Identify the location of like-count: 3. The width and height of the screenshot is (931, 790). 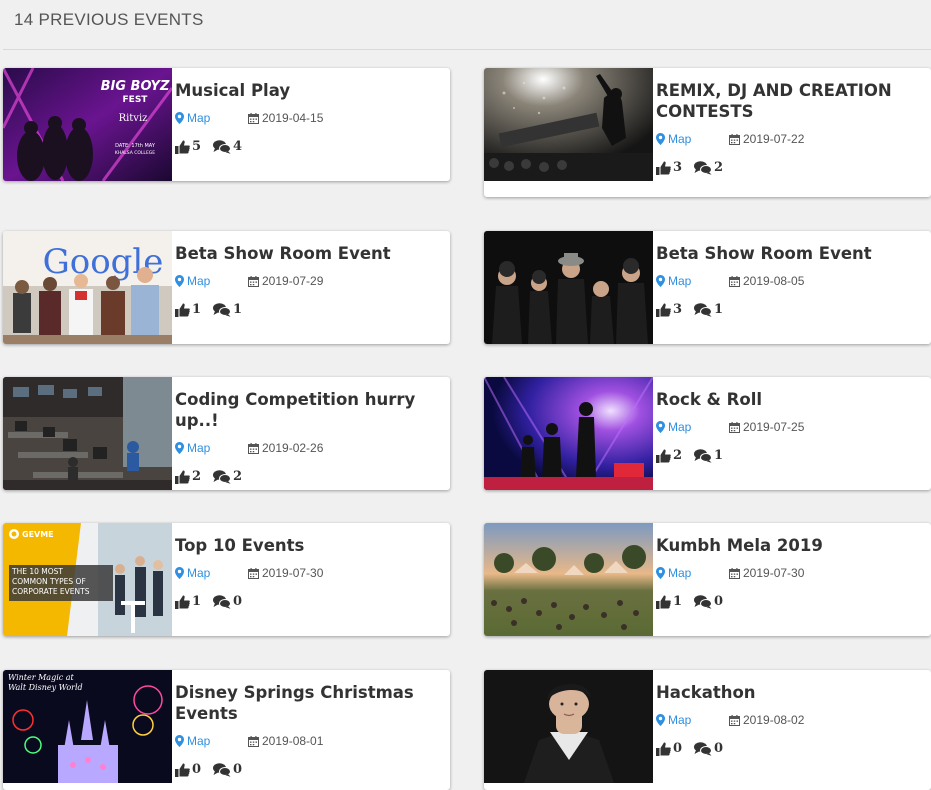
(678, 167).